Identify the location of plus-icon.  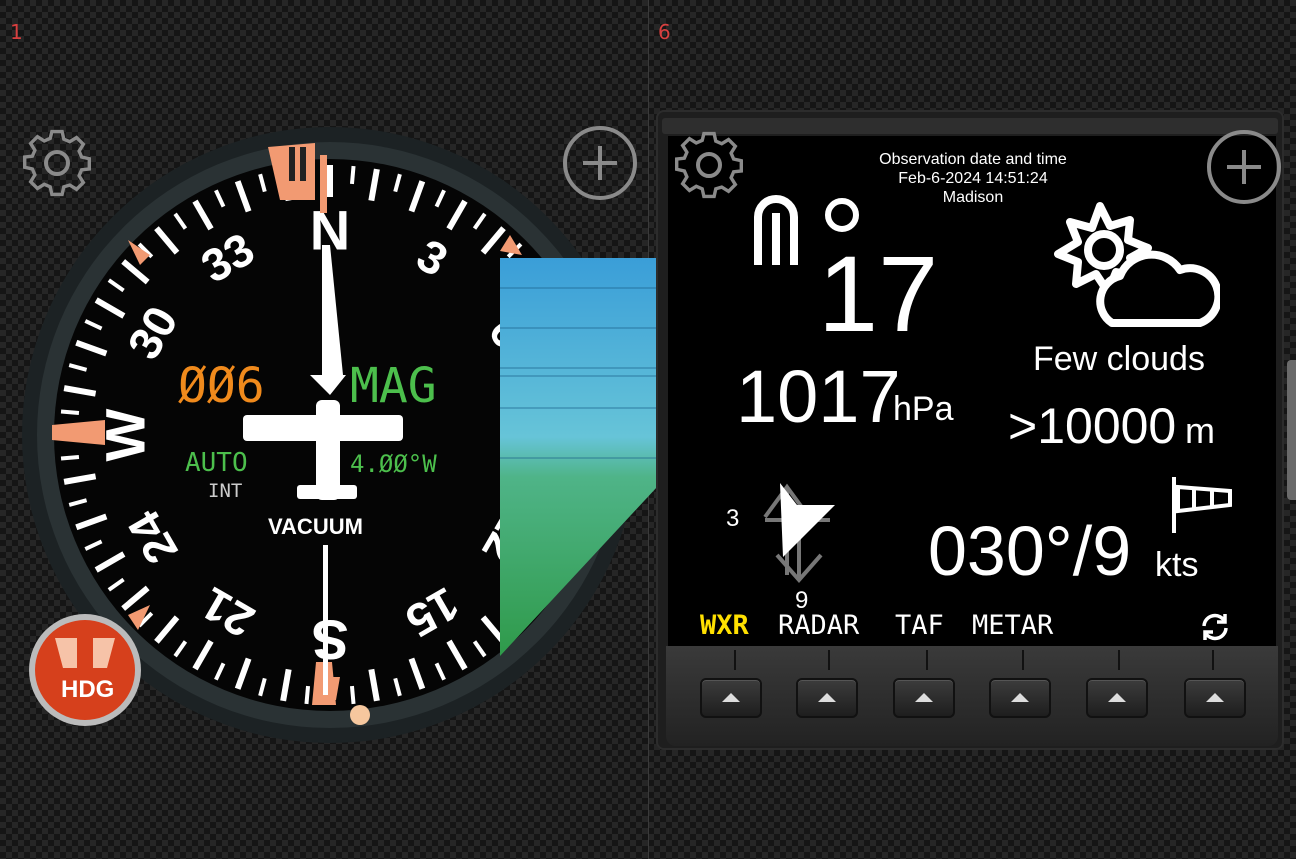
(600, 166).